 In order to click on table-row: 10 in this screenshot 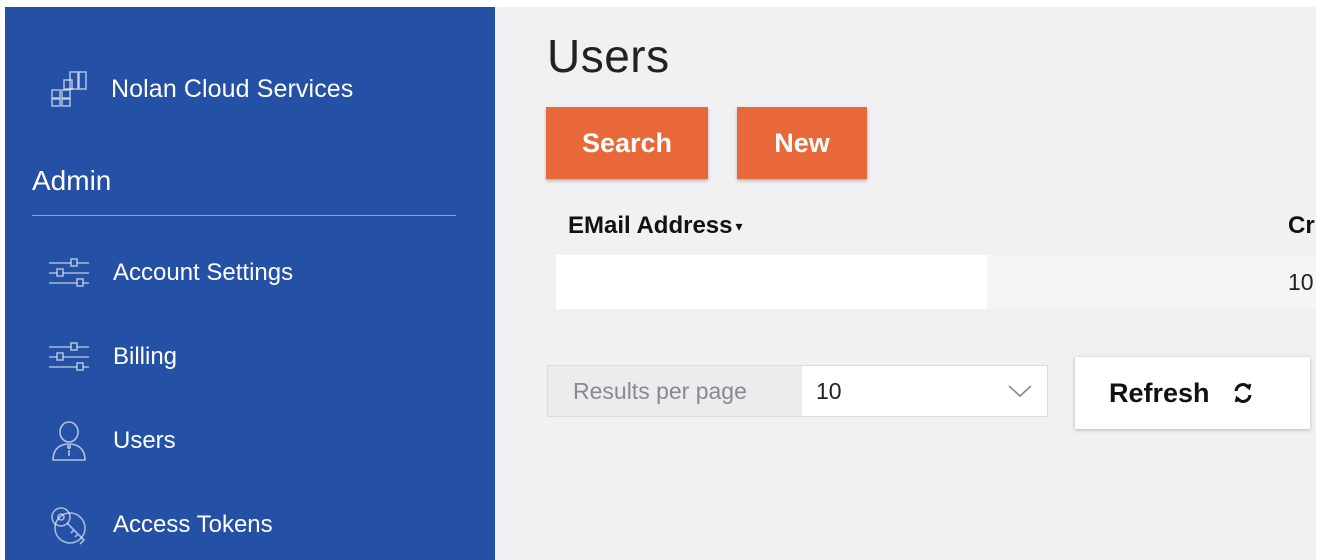, I will do `click(931, 282)`.